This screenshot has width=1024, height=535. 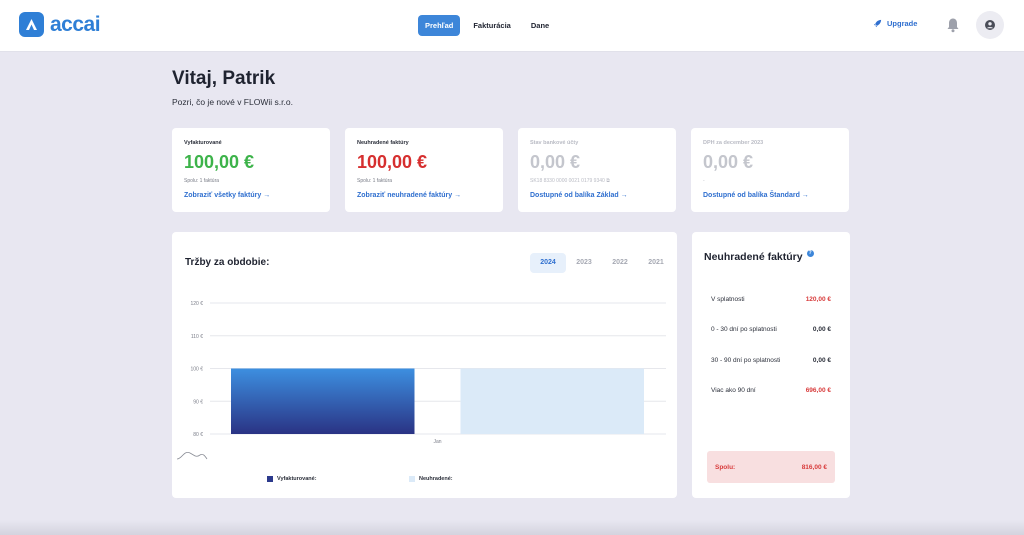 What do you see at coordinates (323, 401) in the screenshot?
I see `bar-invoiced` at bounding box center [323, 401].